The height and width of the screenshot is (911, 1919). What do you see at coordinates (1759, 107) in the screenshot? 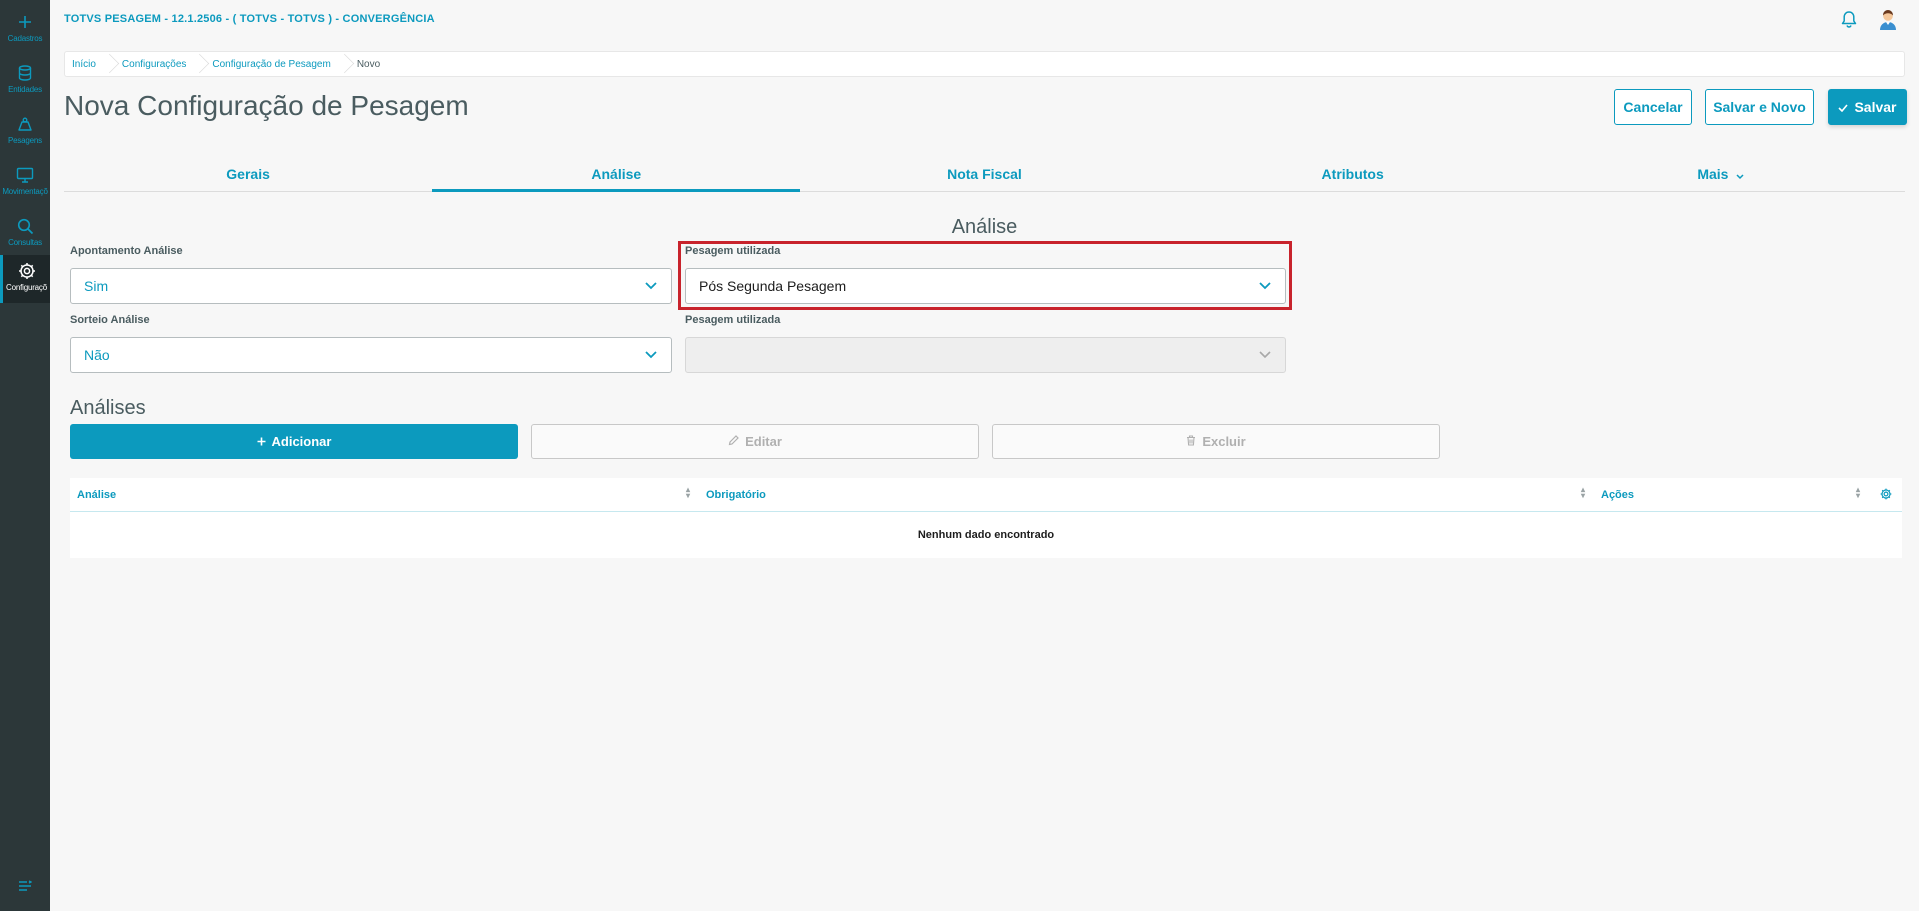
I see `save-and-new-button: Salvar e Novo` at bounding box center [1759, 107].